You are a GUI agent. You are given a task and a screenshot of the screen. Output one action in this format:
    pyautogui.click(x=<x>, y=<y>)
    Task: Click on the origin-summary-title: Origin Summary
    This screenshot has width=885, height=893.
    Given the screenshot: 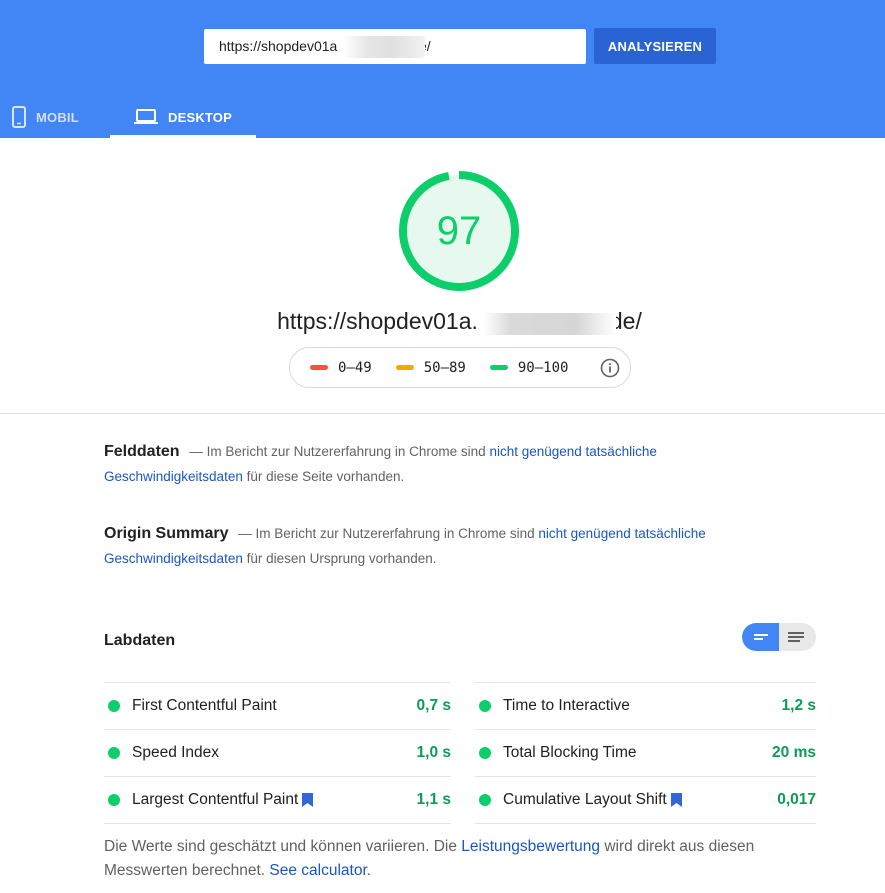 What is the action you would take?
    pyautogui.click(x=166, y=533)
    